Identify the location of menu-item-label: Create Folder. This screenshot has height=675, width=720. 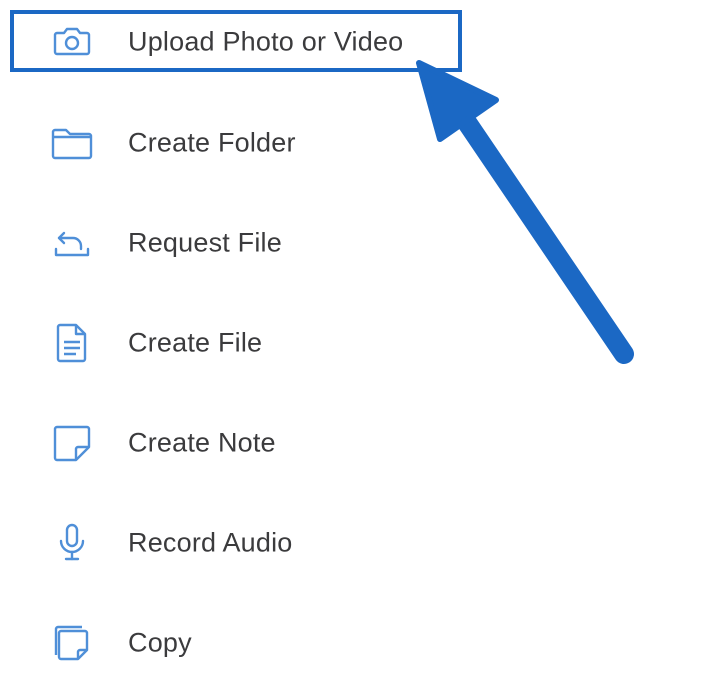
(212, 142).